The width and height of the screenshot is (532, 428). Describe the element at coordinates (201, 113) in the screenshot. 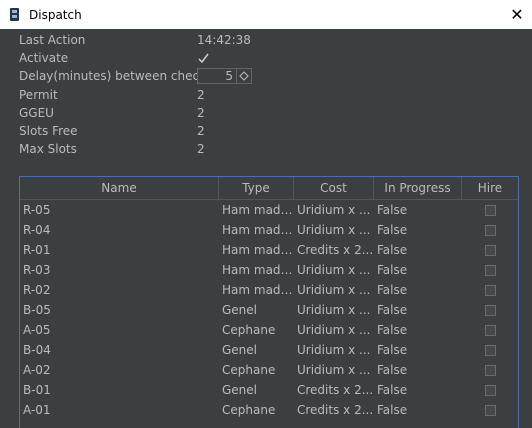

I see `ggeu-value: 2` at that location.